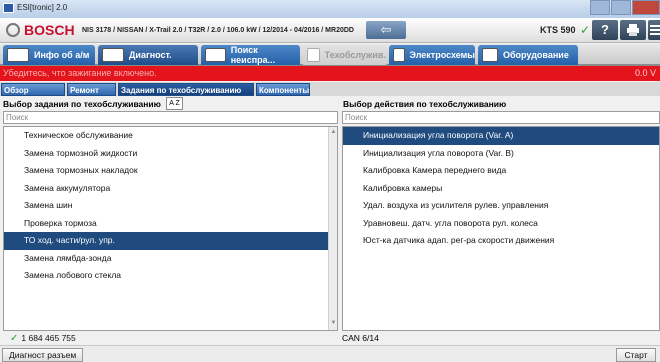 This screenshot has height=362, width=660. Describe the element at coordinates (42, 7) in the screenshot. I see `window-title: ESI[tronic] 2.0` at that location.